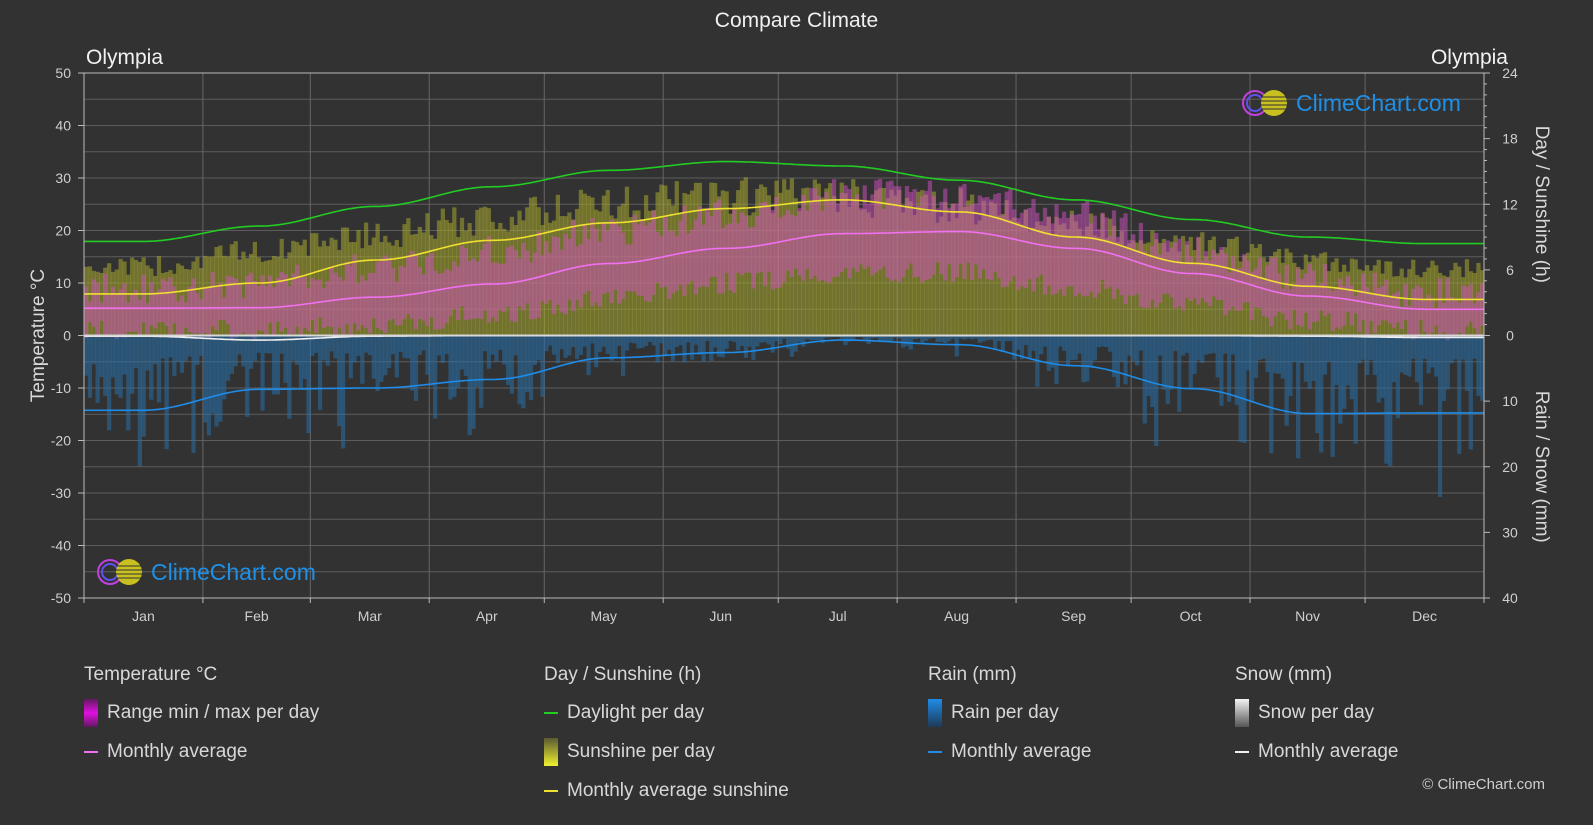  Describe the element at coordinates (1350, 103) in the screenshot. I see `climechart-logo-top: ClimeChart.com` at that location.